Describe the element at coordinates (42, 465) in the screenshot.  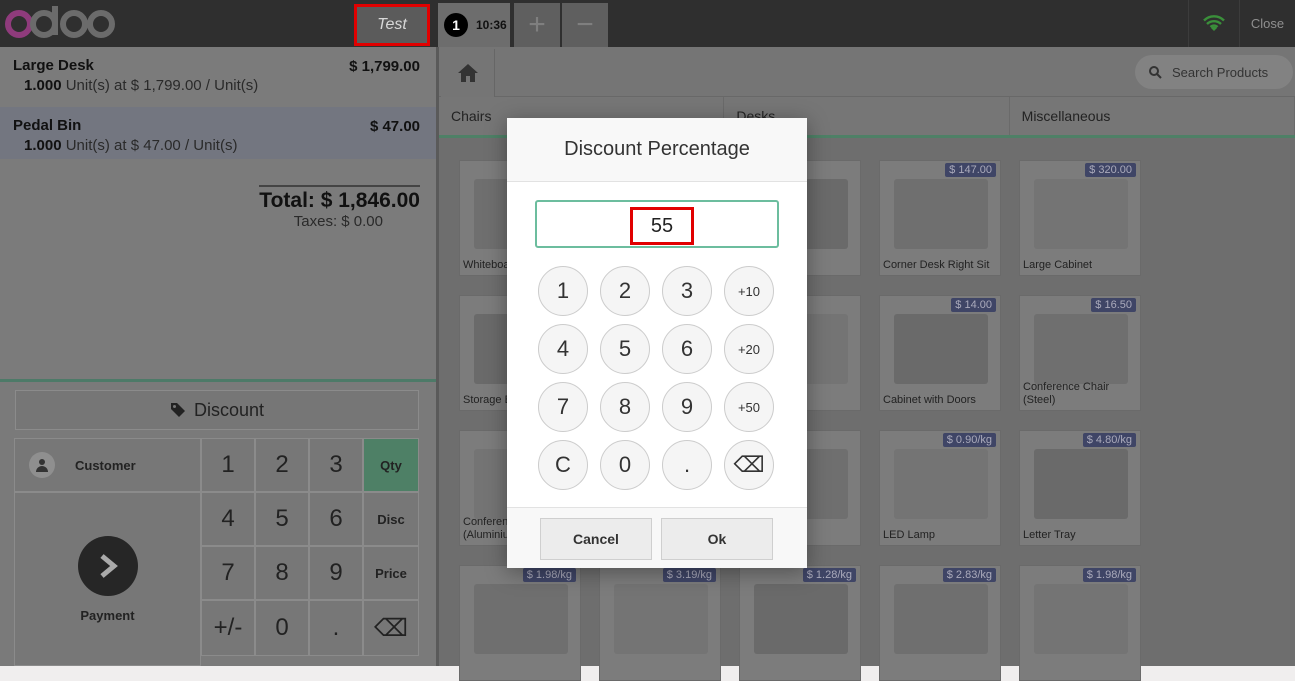
I see `user-icon` at that location.